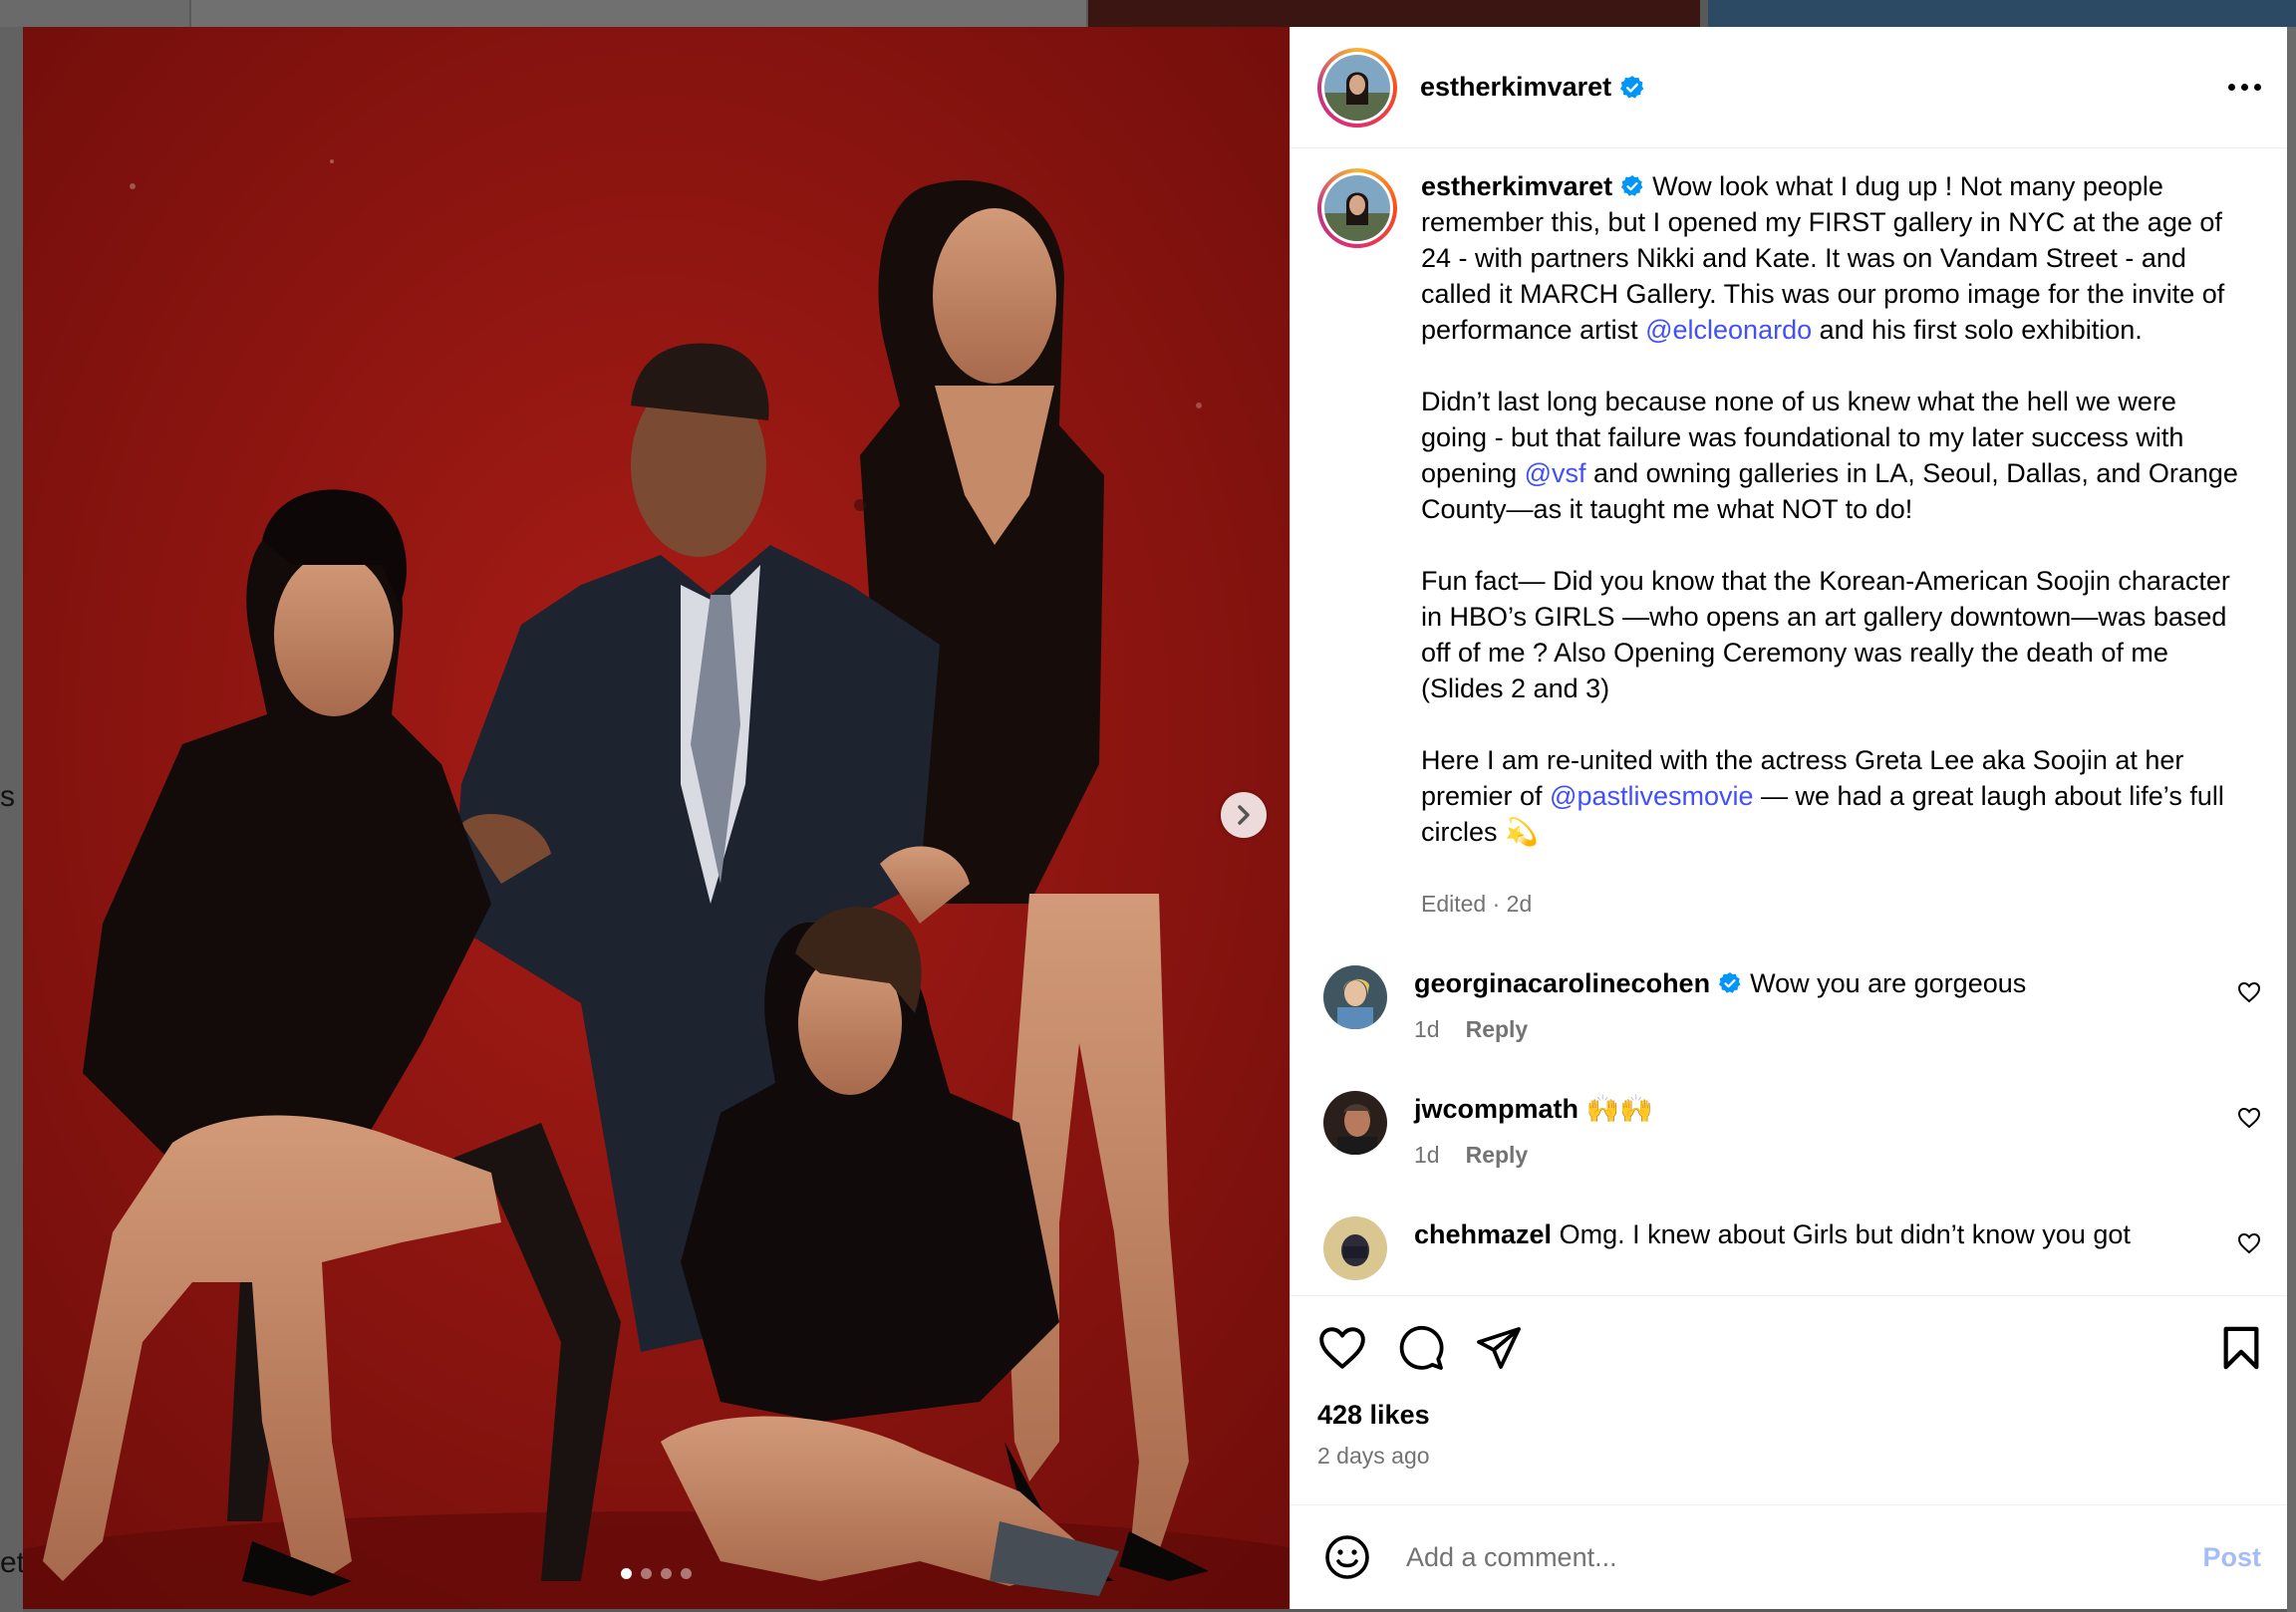 This screenshot has width=2296, height=1612. I want to click on send-icon, so click(1499, 1348).